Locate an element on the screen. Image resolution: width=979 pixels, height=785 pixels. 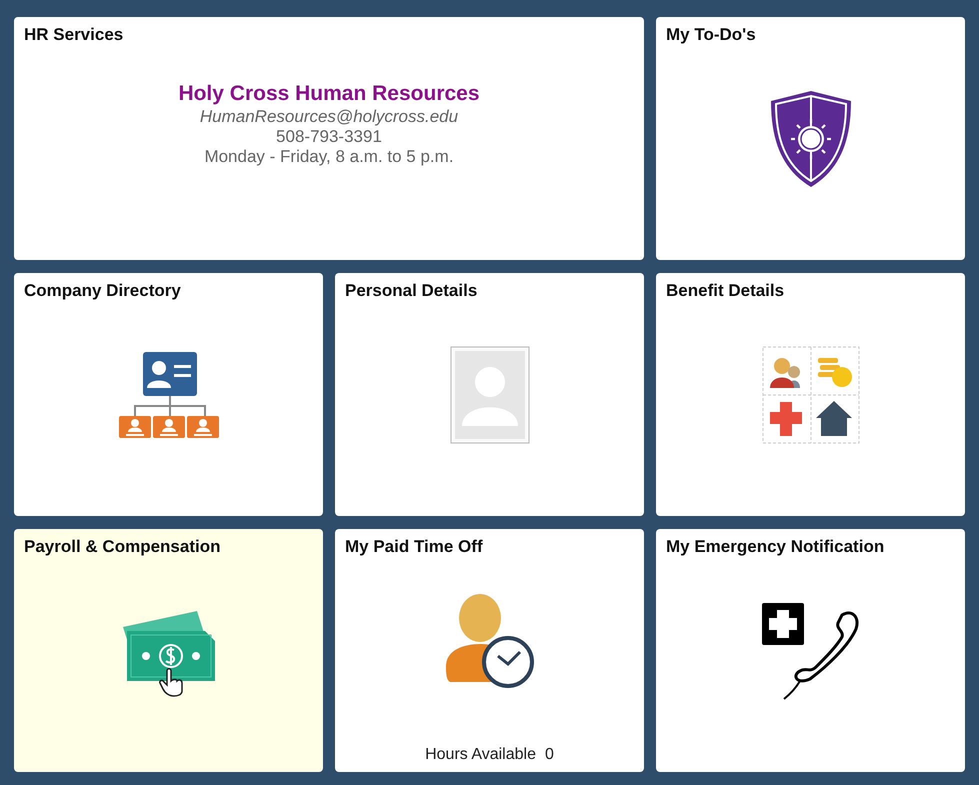
person-placeholder-icon is located at coordinates (490, 395).